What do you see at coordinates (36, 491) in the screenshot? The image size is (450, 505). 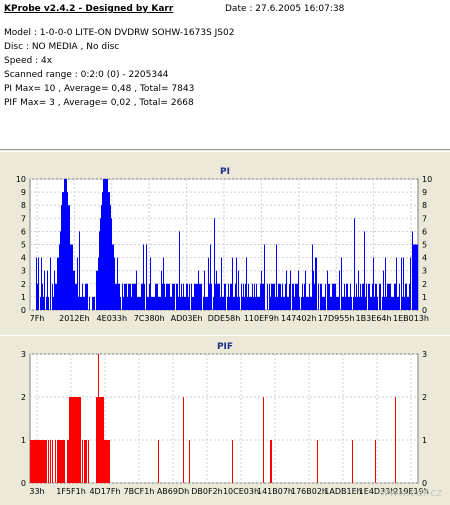 I see `pif-xtick: 33h` at bounding box center [36, 491].